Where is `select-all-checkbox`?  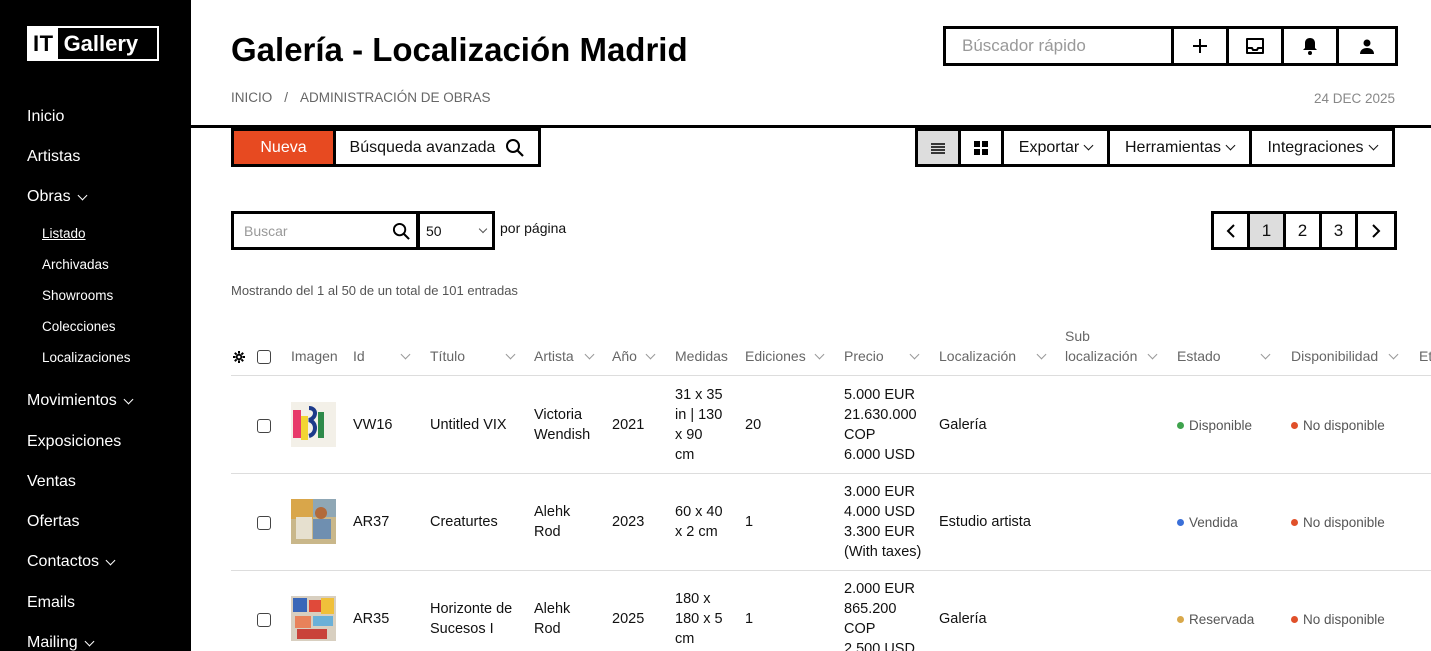 select-all-checkbox is located at coordinates (264, 357).